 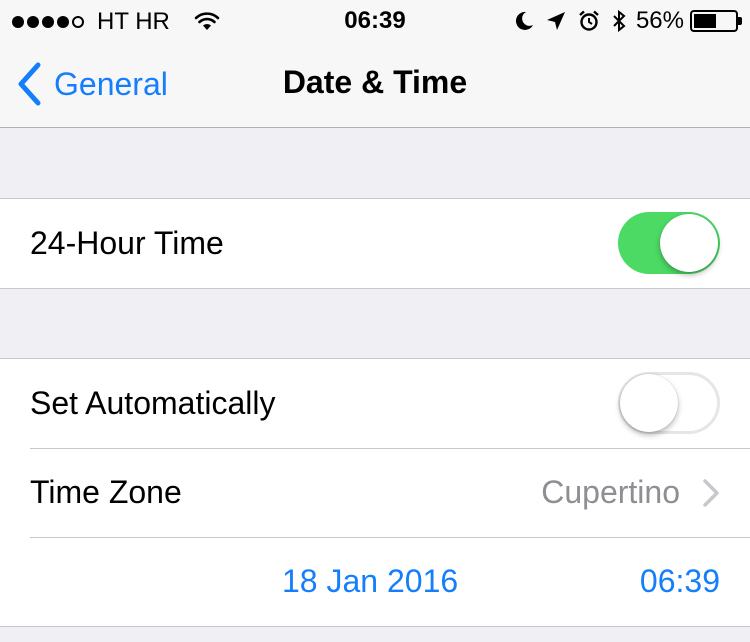 I want to click on battery-icon, so click(x=716, y=21).